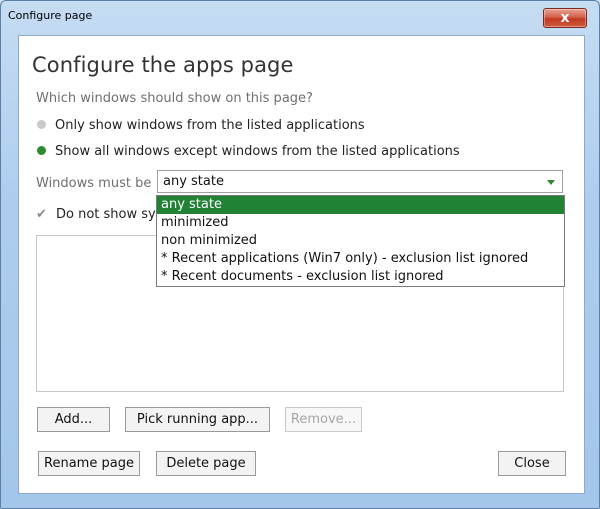 This screenshot has height=509, width=600. Describe the element at coordinates (206, 463) in the screenshot. I see `delete-page-button: Delete page` at that location.